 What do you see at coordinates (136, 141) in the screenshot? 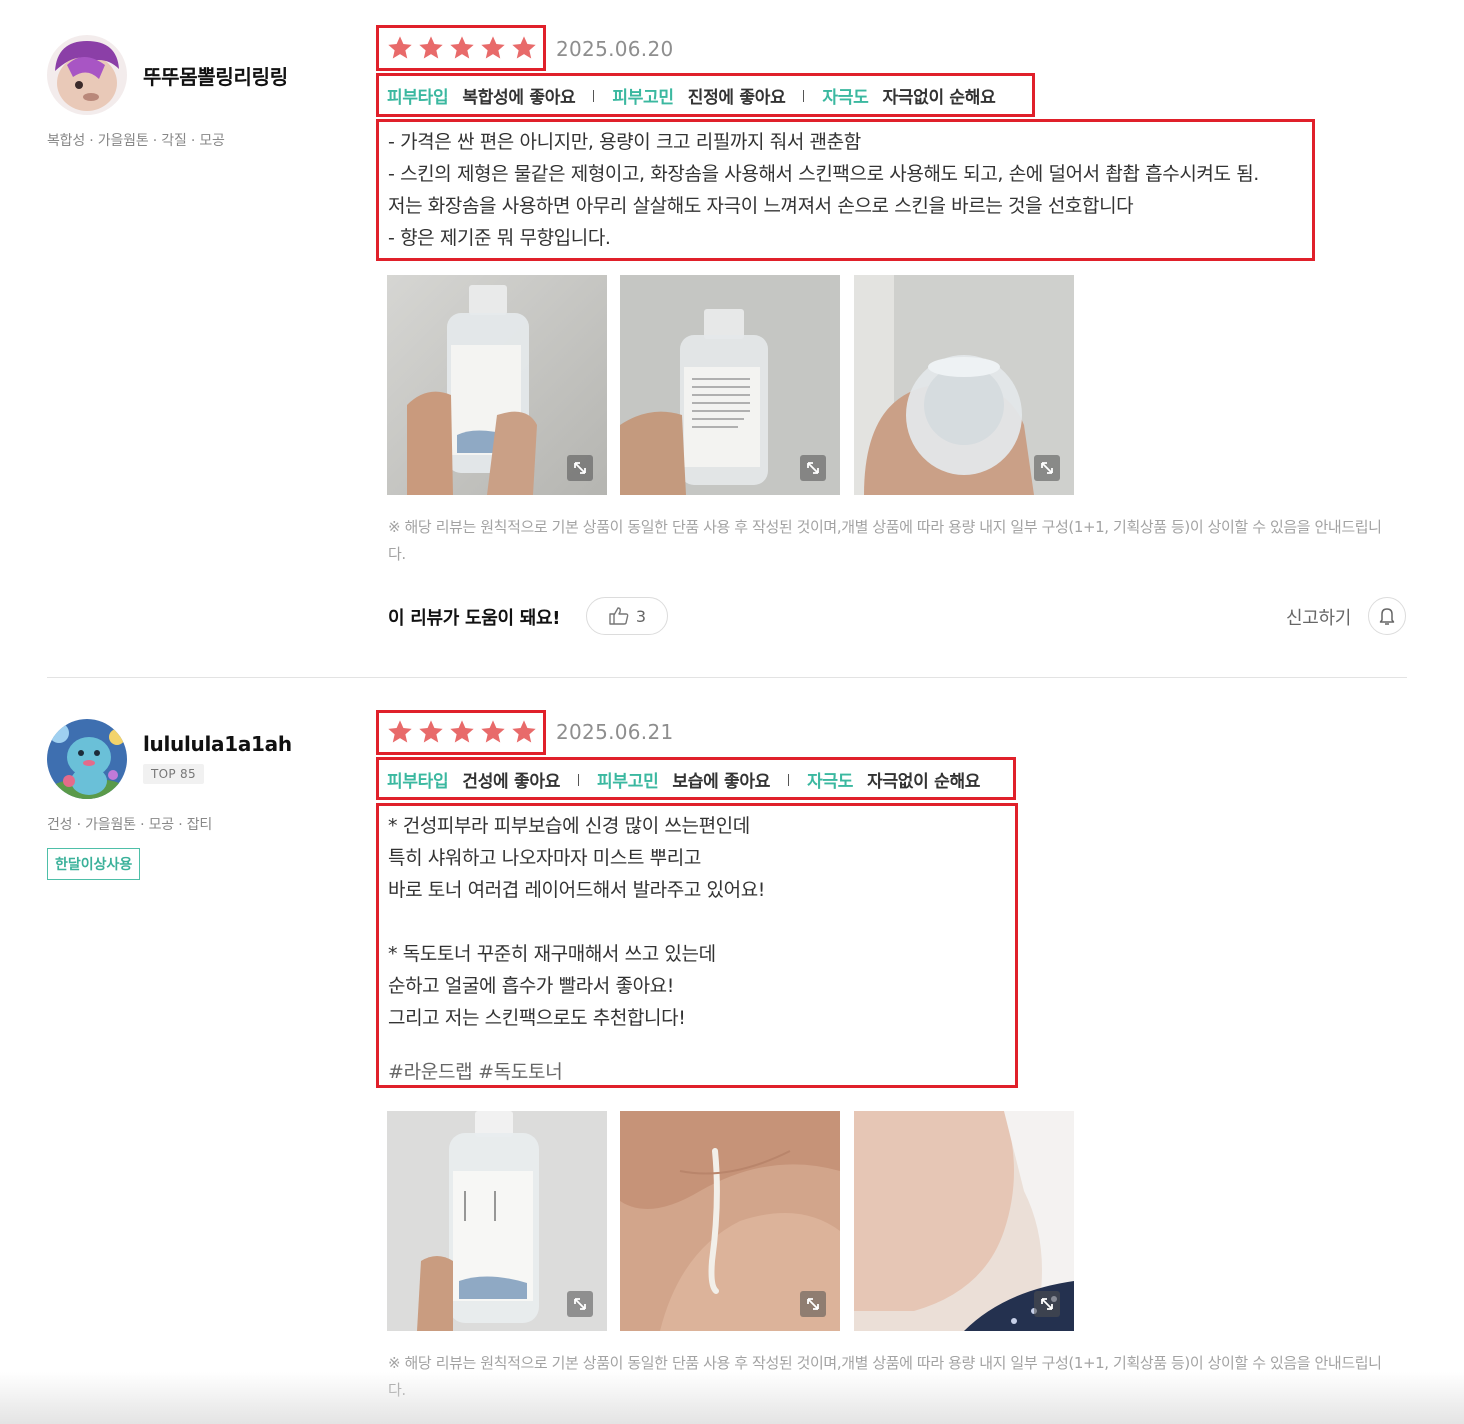
I see `user-skin-tags: 복합성 · 가을웜톤 · 각질 · 모공` at bounding box center [136, 141].